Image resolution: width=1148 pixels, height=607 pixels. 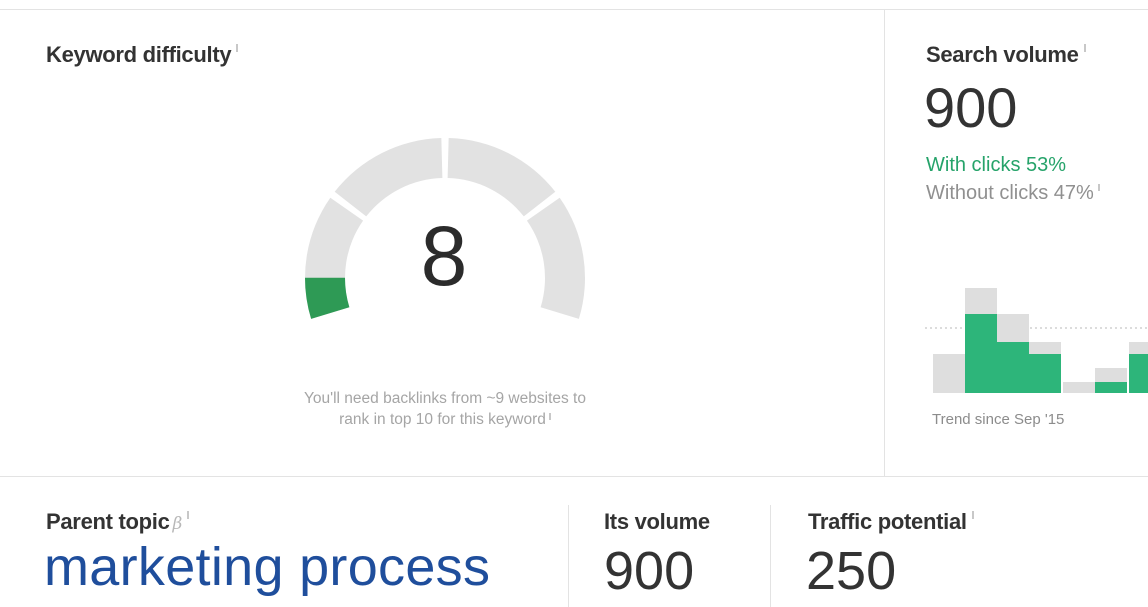 What do you see at coordinates (574, 9) in the screenshot?
I see `top-divider` at bounding box center [574, 9].